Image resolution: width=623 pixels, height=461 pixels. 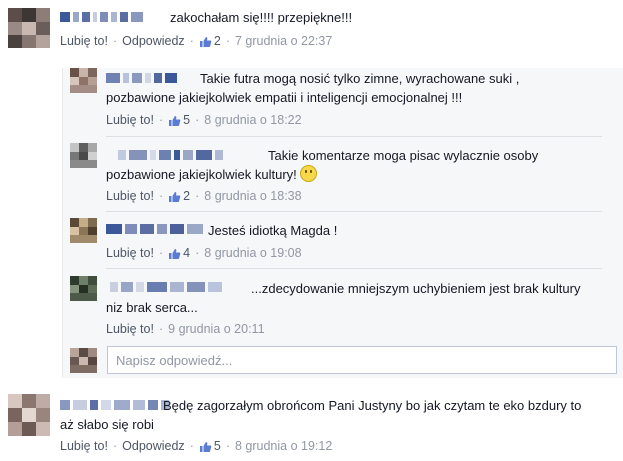 I want to click on comment-text: zakochałam się!!!! przepiękne!!!, so click(x=261, y=17).